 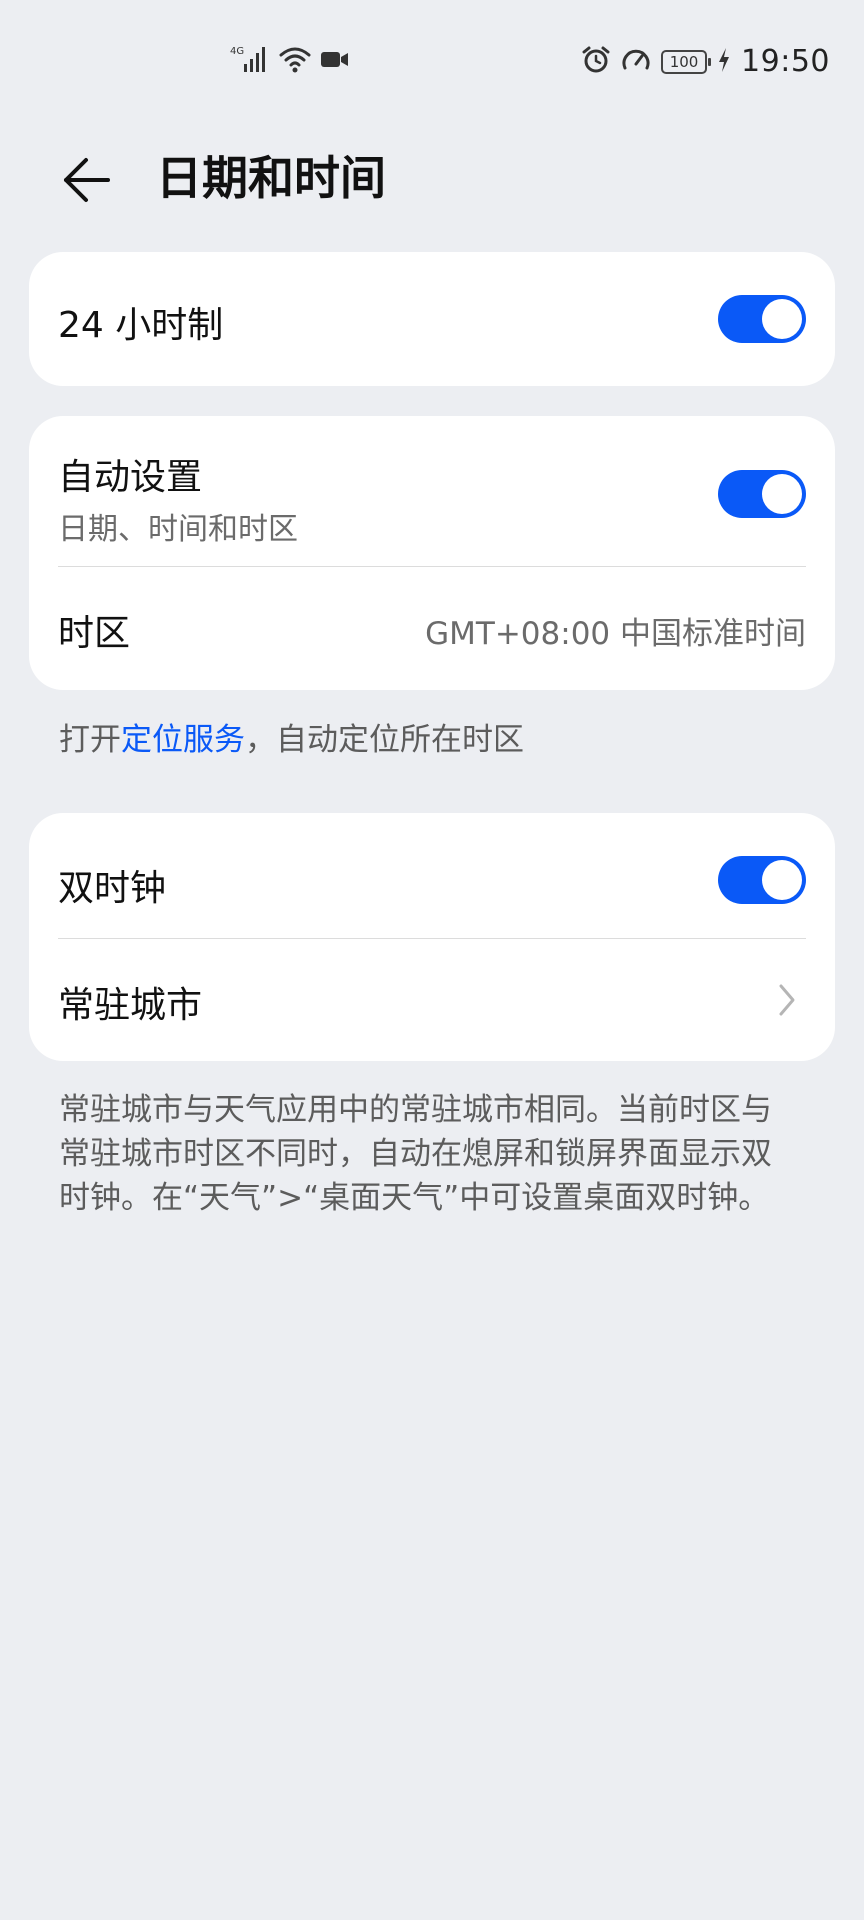 I want to click on auto-settings-sublabel: 日期、时间和时区, so click(x=178, y=529).